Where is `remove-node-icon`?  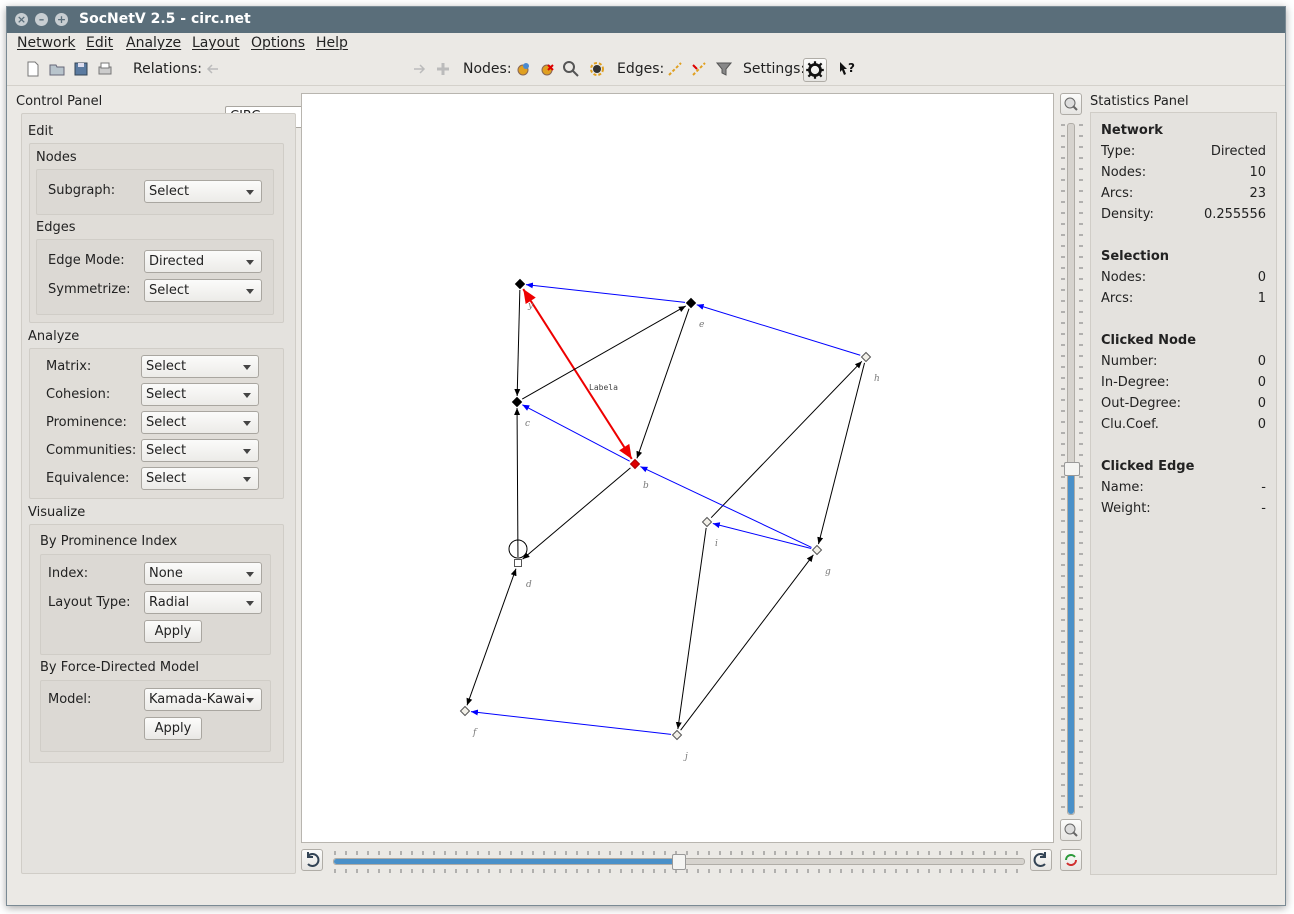 remove-node-icon is located at coordinates (547, 69).